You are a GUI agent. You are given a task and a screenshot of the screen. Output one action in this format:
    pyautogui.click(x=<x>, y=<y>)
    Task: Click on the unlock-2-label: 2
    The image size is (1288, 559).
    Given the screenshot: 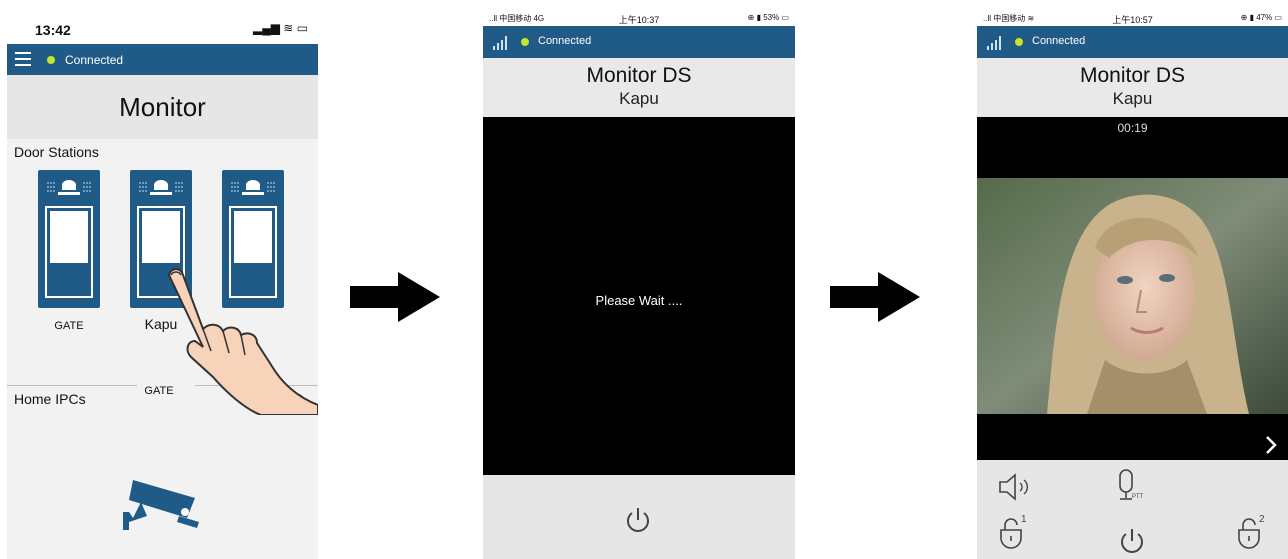 What is the action you would take?
    pyautogui.click(x=1262, y=519)
    